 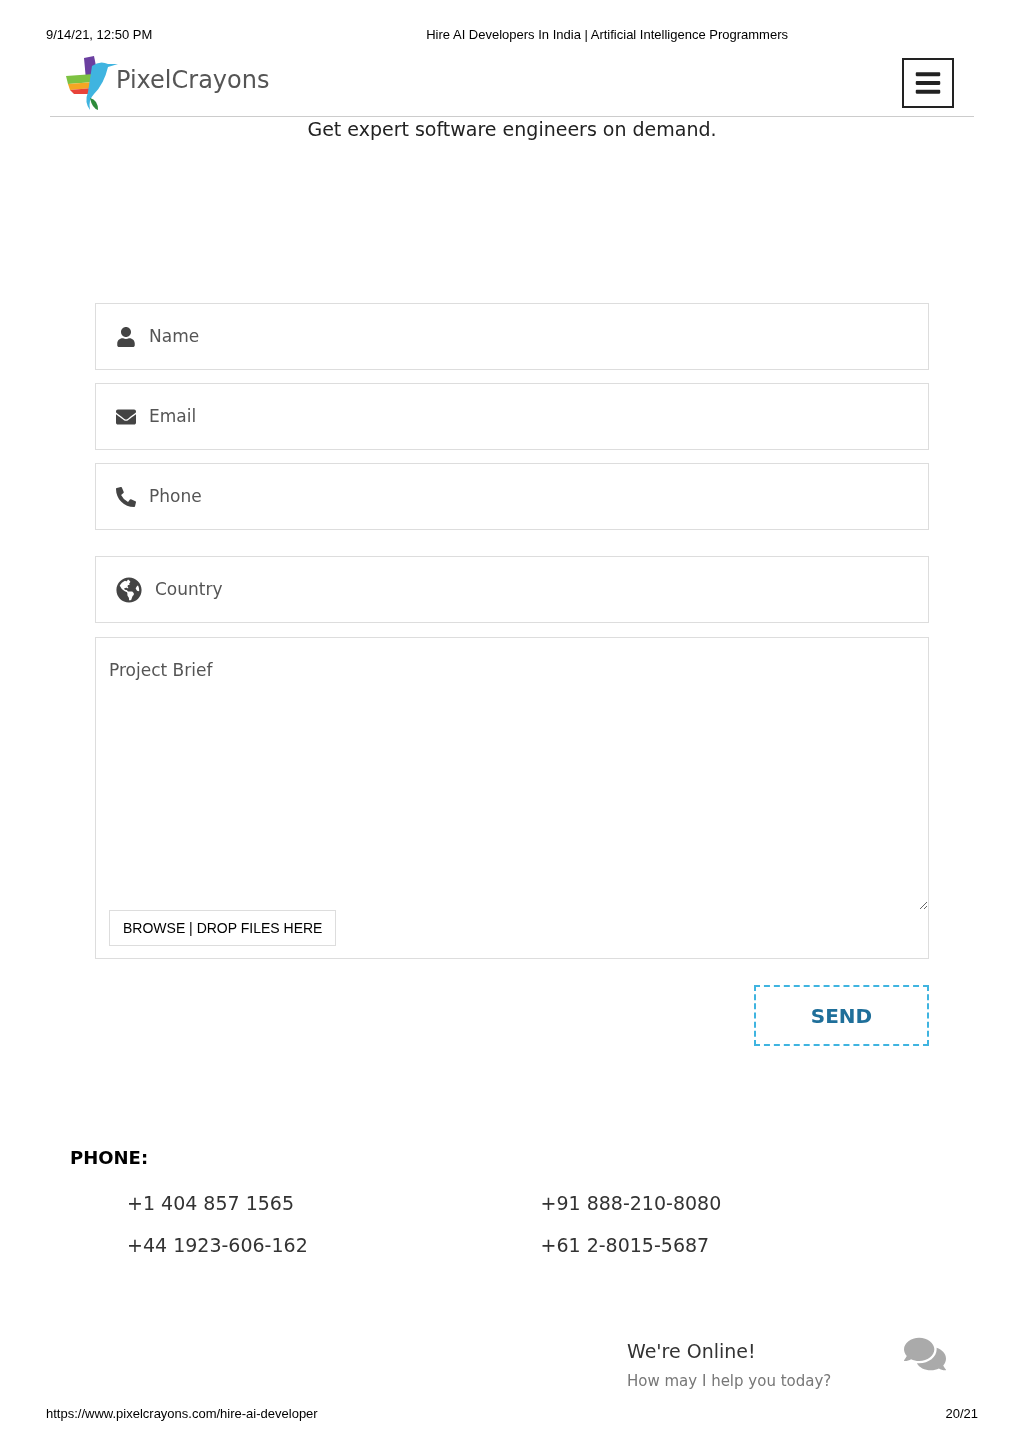 What do you see at coordinates (538, 416) in the screenshot?
I see `text-input: Email` at bounding box center [538, 416].